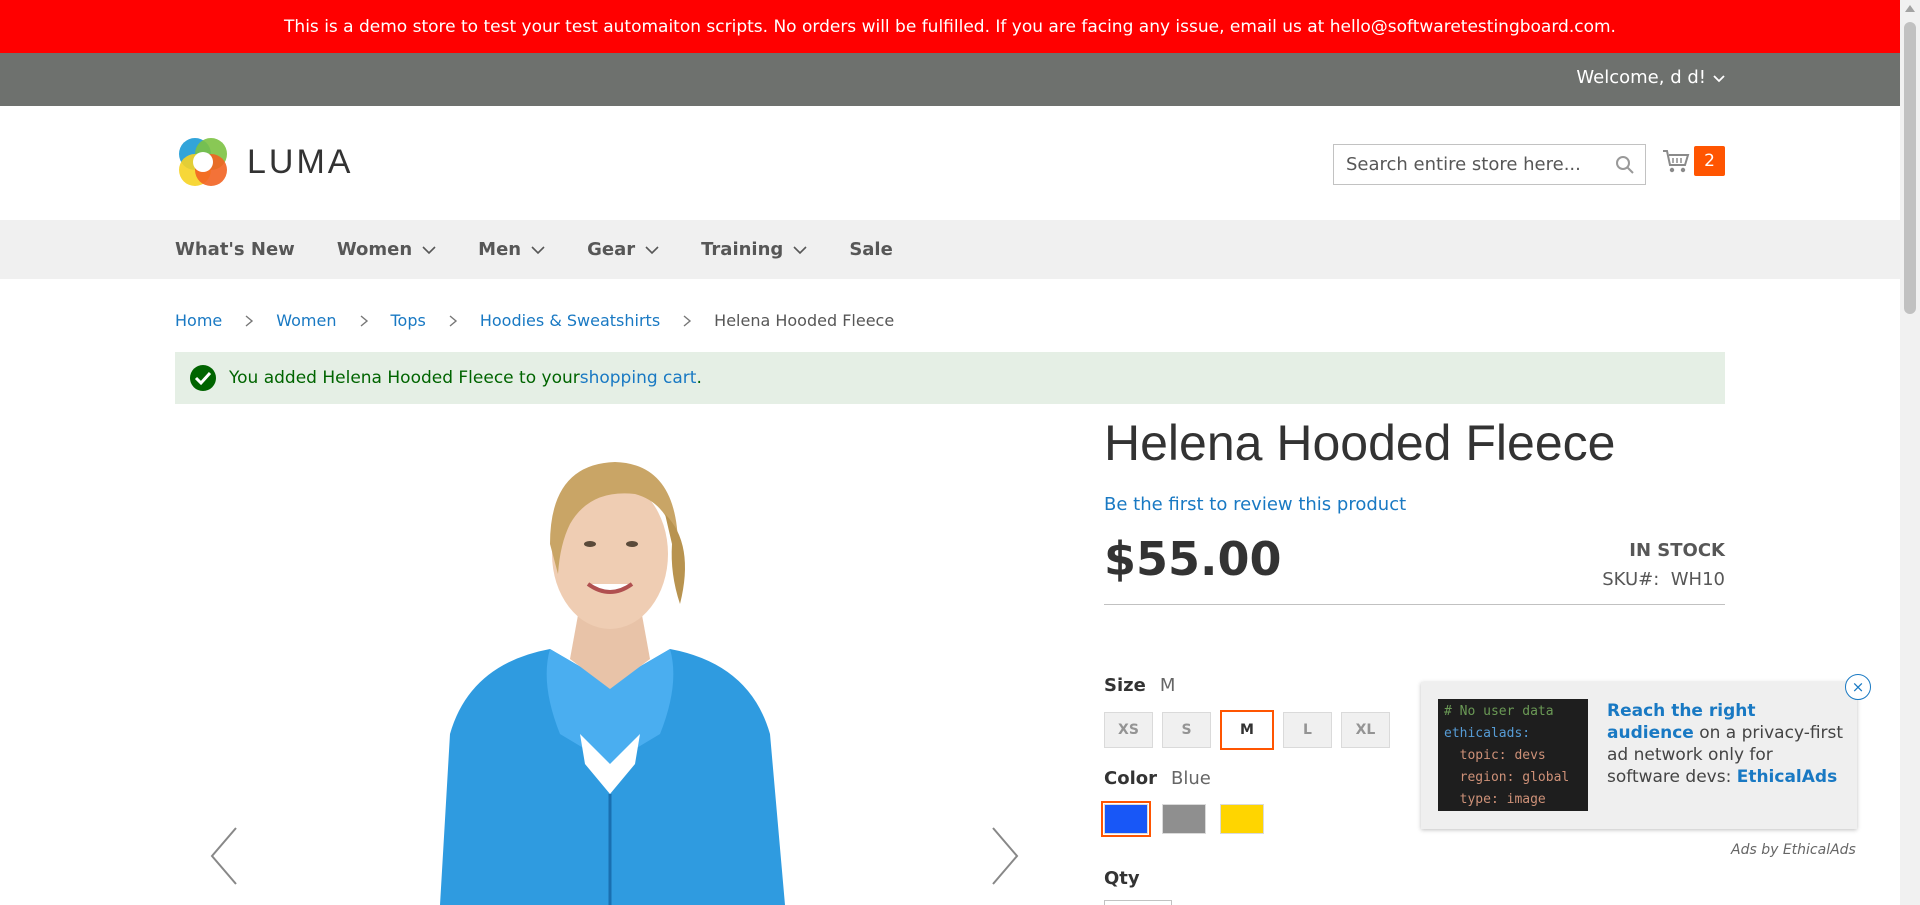 The width and height of the screenshot is (1920, 905). Describe the element at coordinates (203, 378) in the screenshot. I see `checkmark-icon` at that location.